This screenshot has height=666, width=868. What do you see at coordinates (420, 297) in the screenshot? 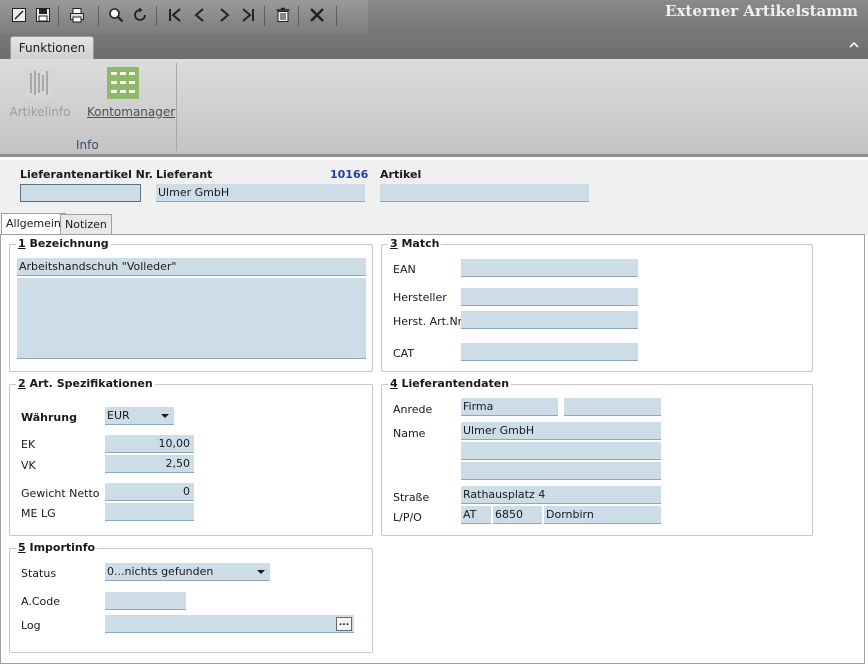
I see `hersteller-label: Hersteller` at bounding box center [420, 297].